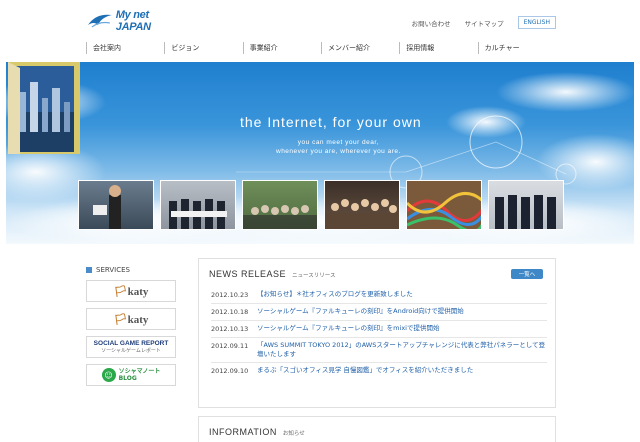 This screenshot has width=640, height=442. I want to click on news-subtitle: ニュースリリース, so click(314, 276).